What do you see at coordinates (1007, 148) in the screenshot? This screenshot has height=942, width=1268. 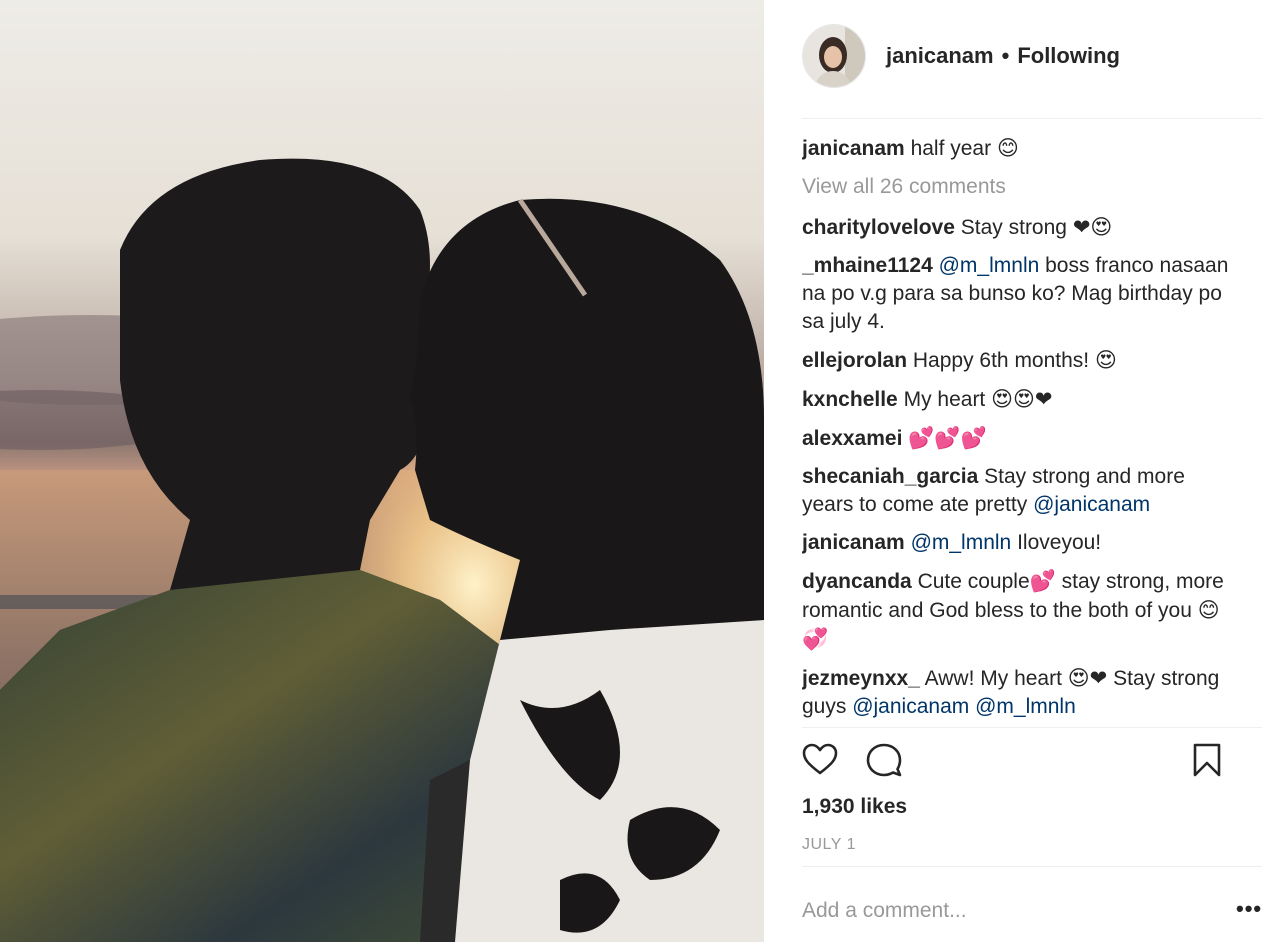 I see `caption-emoji: 😊` at bounding box center [1007, 148].